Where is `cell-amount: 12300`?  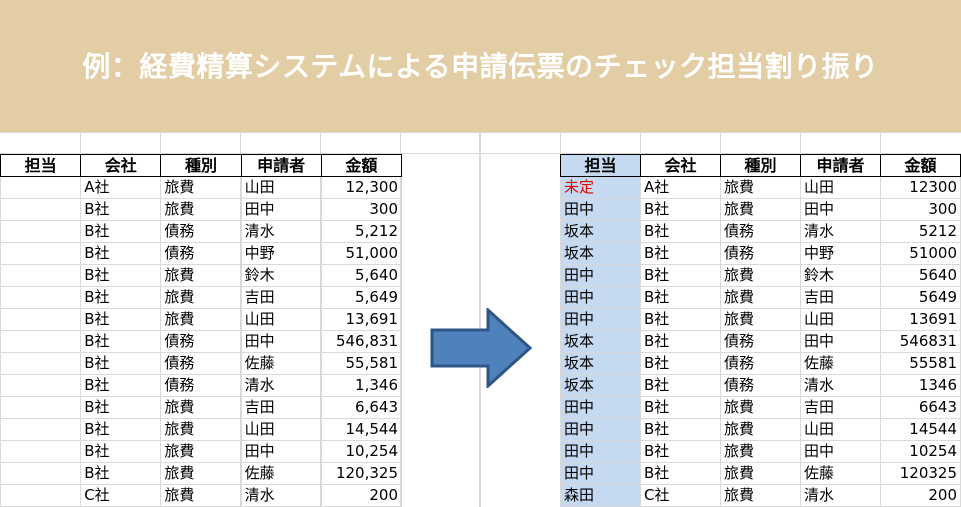 cell-amount: 12300 is located at coordinates (920, 187).